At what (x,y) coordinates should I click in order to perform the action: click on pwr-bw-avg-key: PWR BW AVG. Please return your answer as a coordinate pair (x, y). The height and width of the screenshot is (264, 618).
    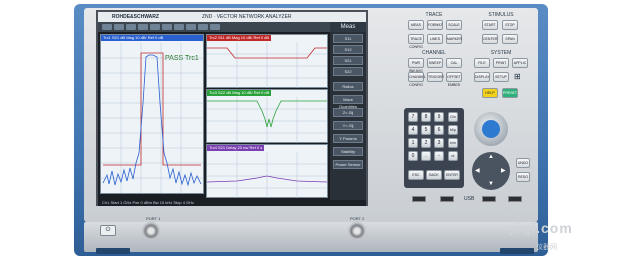
    Looking at the image, I should click on (416, 65).